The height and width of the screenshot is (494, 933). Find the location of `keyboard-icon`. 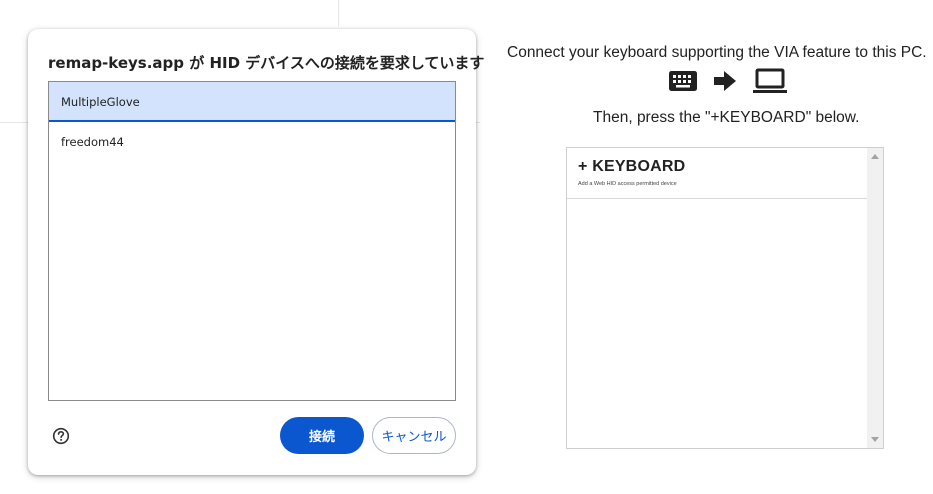

keyboard-icon is located at coordinates (683, 81).